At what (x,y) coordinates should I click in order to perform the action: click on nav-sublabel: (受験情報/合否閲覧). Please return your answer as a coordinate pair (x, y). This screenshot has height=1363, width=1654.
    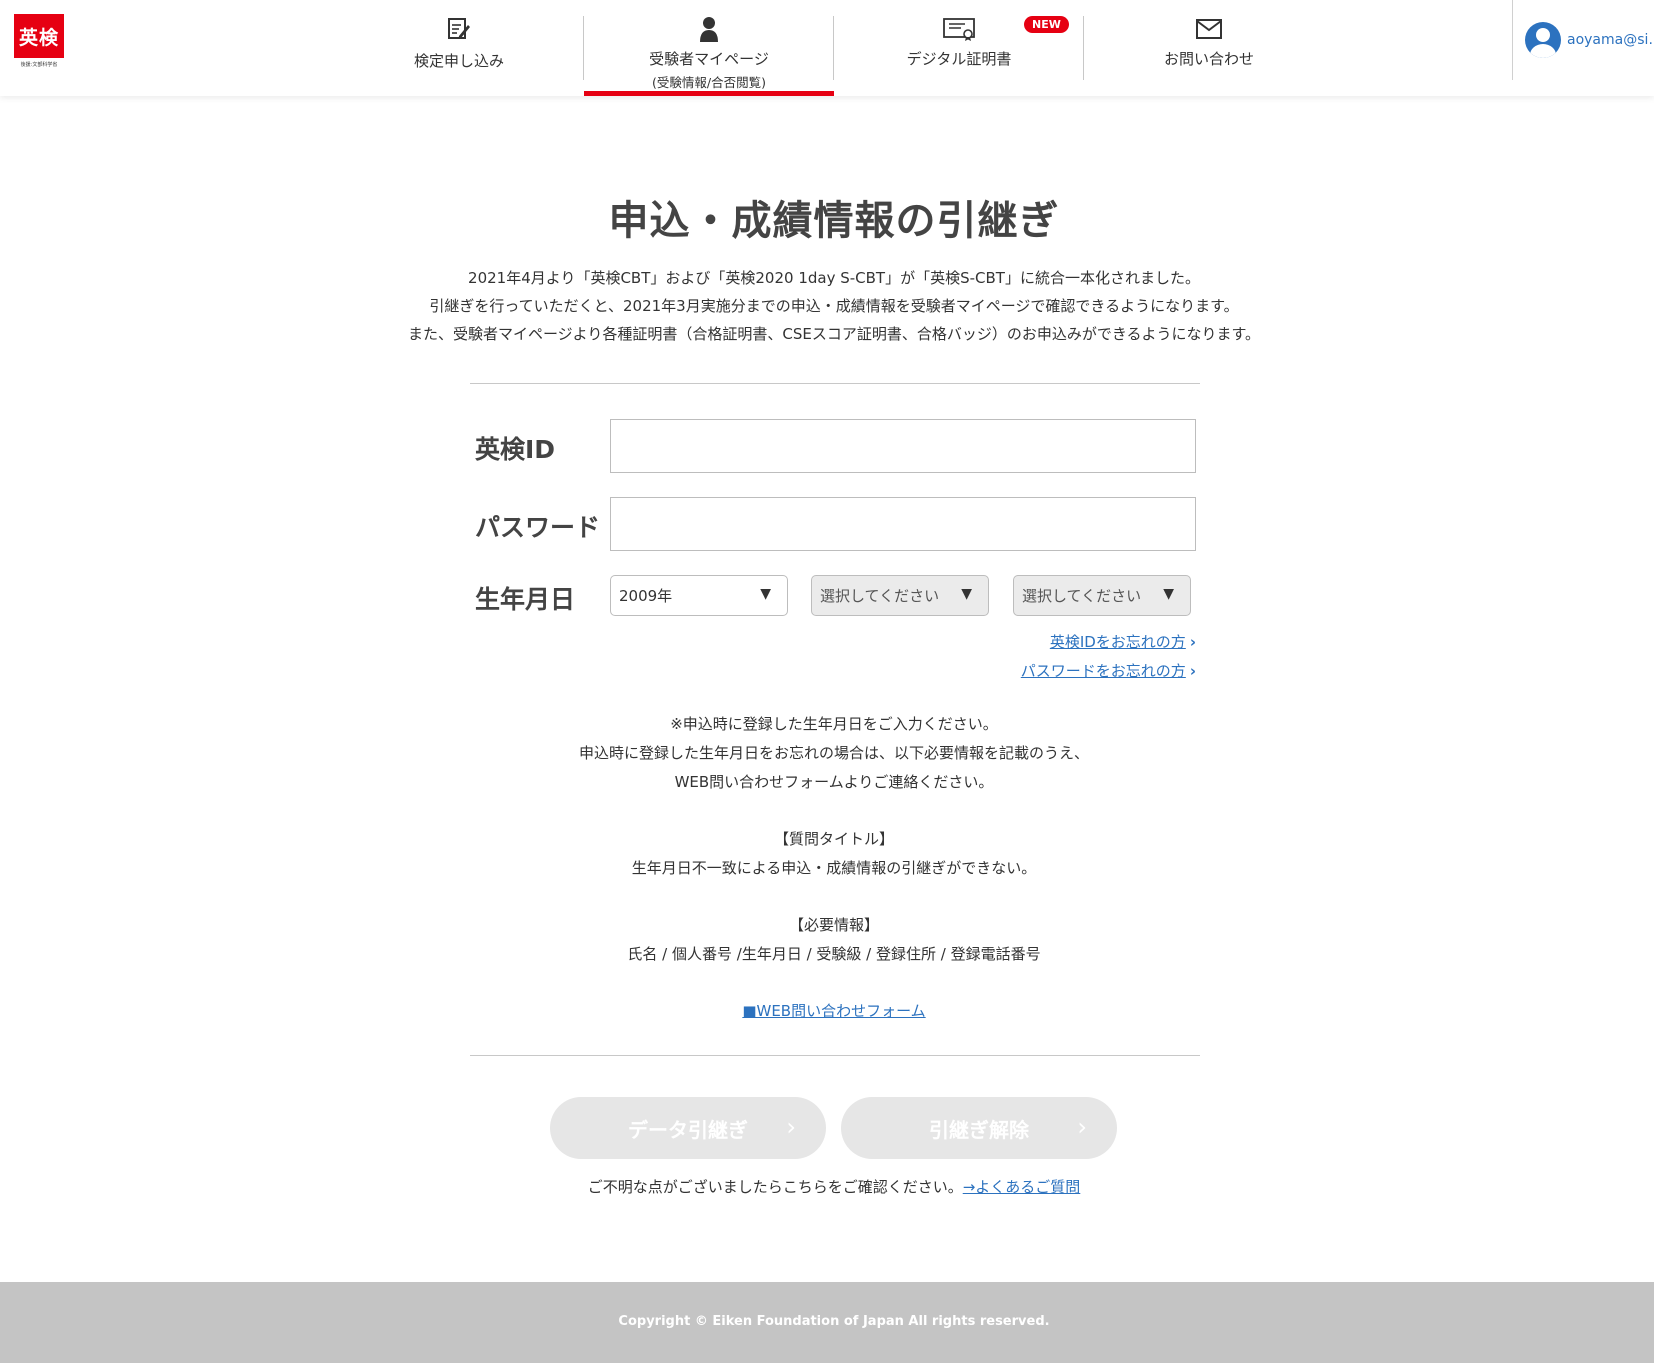
    Looking at the image, I should click on (709, 82).